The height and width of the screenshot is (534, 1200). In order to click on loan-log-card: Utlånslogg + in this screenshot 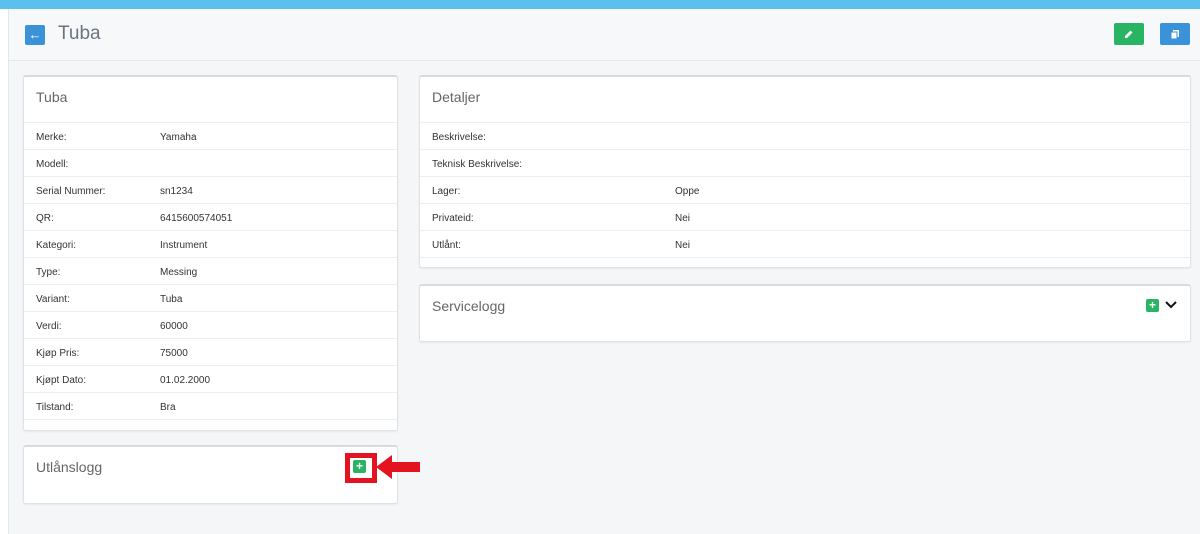, I will do `click(210, 474)`.